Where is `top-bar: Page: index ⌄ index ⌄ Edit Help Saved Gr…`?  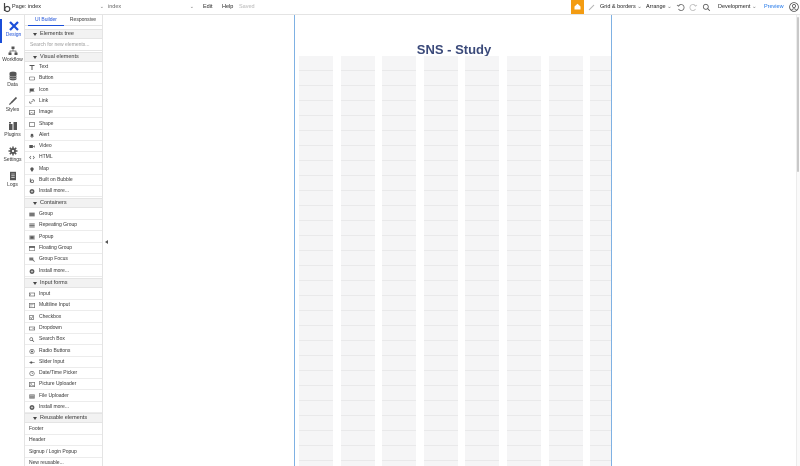
top-bar: Page: index ⌄ index ⌄ Edit Help Saved Gr… is located at coordinates (400, 7).